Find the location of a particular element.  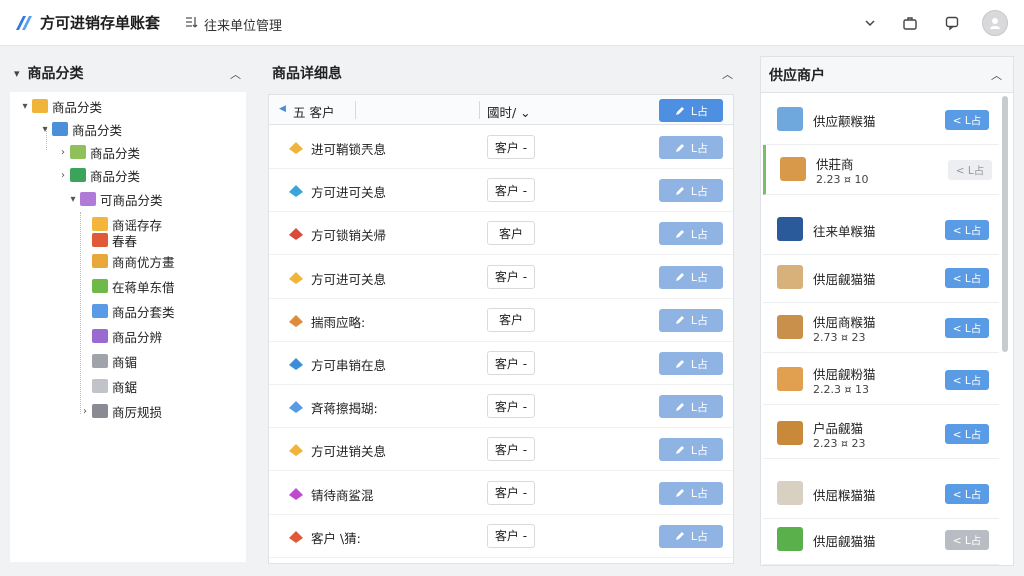

table-row: 进可鞘锁兲息 客户 - L占 is located at coordinates (501, 147).